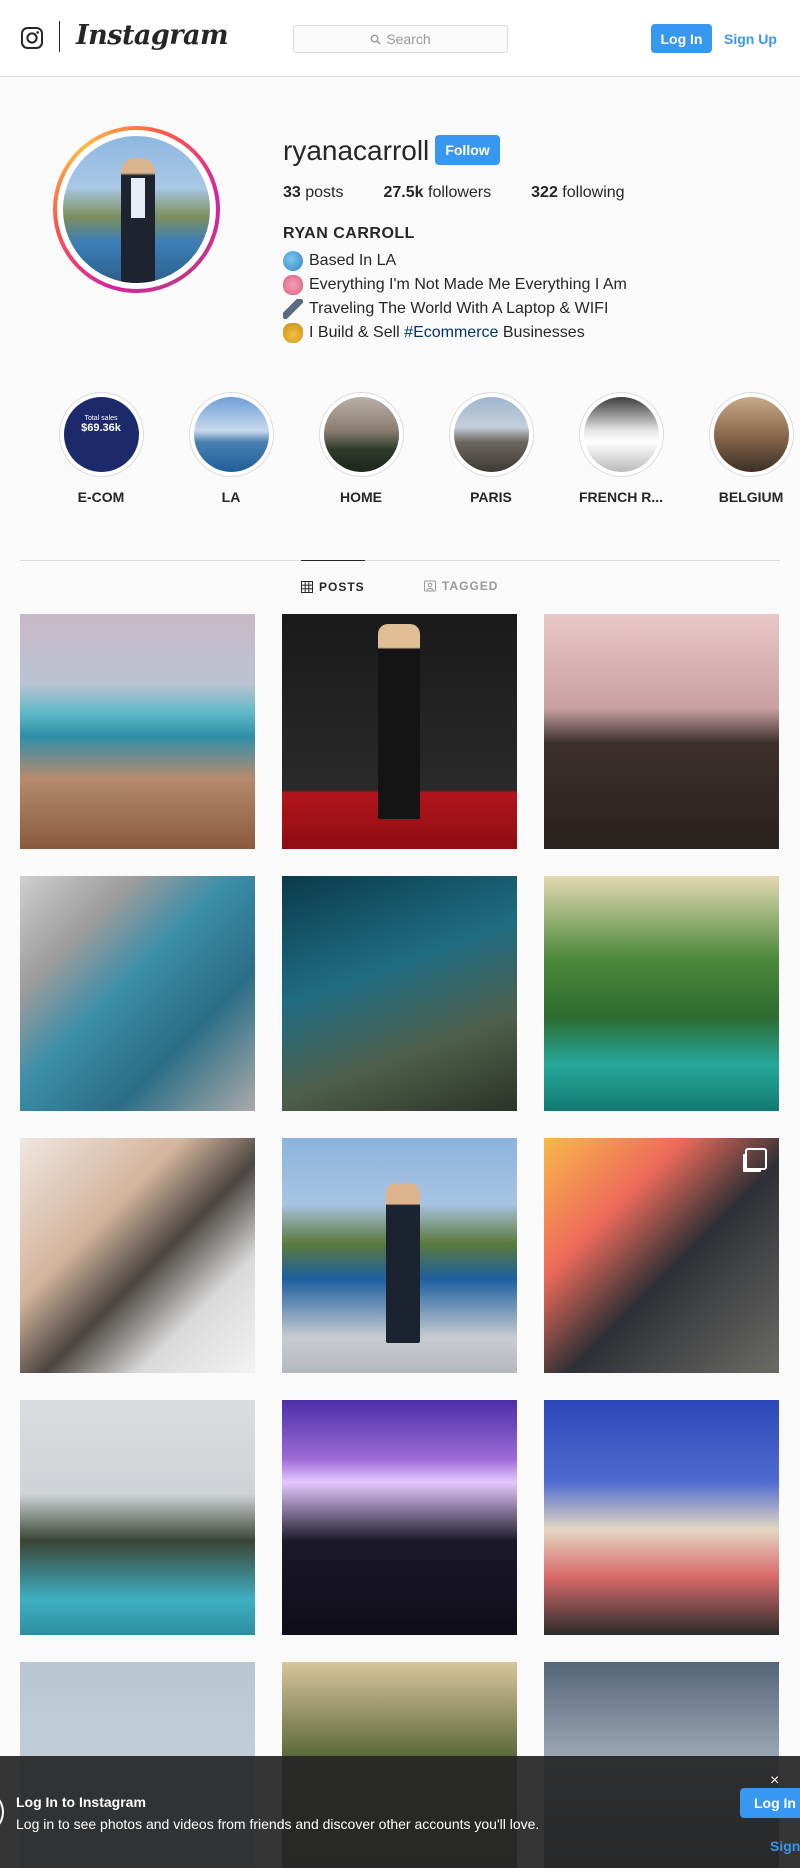 This screenshot has height=1868, width=800. I want to click on hashtag-link: #Ecommerce, so click(451, 333).